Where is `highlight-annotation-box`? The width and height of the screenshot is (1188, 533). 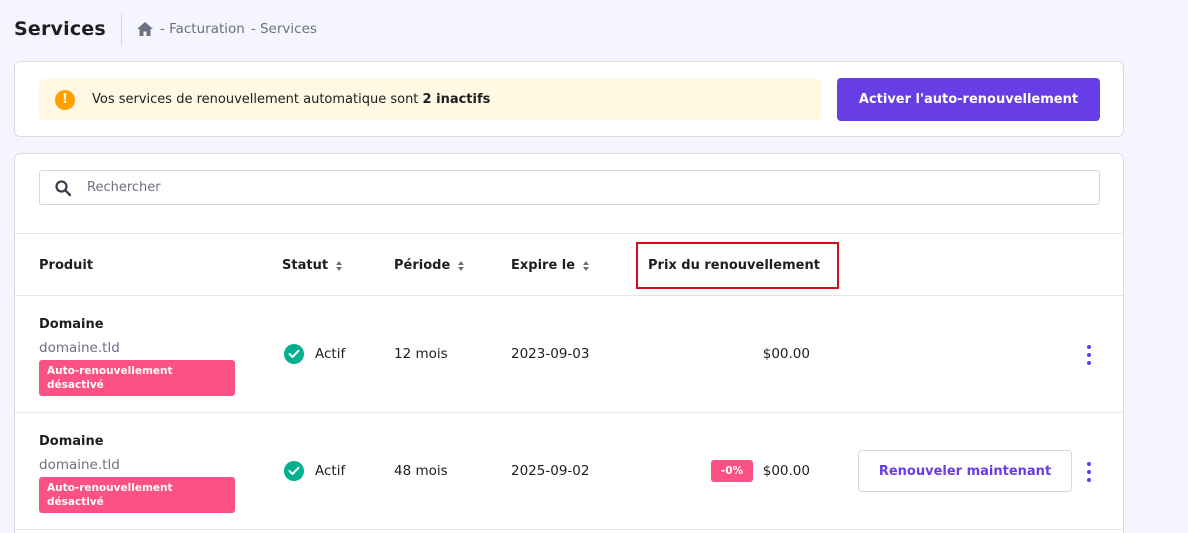 highlight-annotation-box is located at coordinates (737, 265).